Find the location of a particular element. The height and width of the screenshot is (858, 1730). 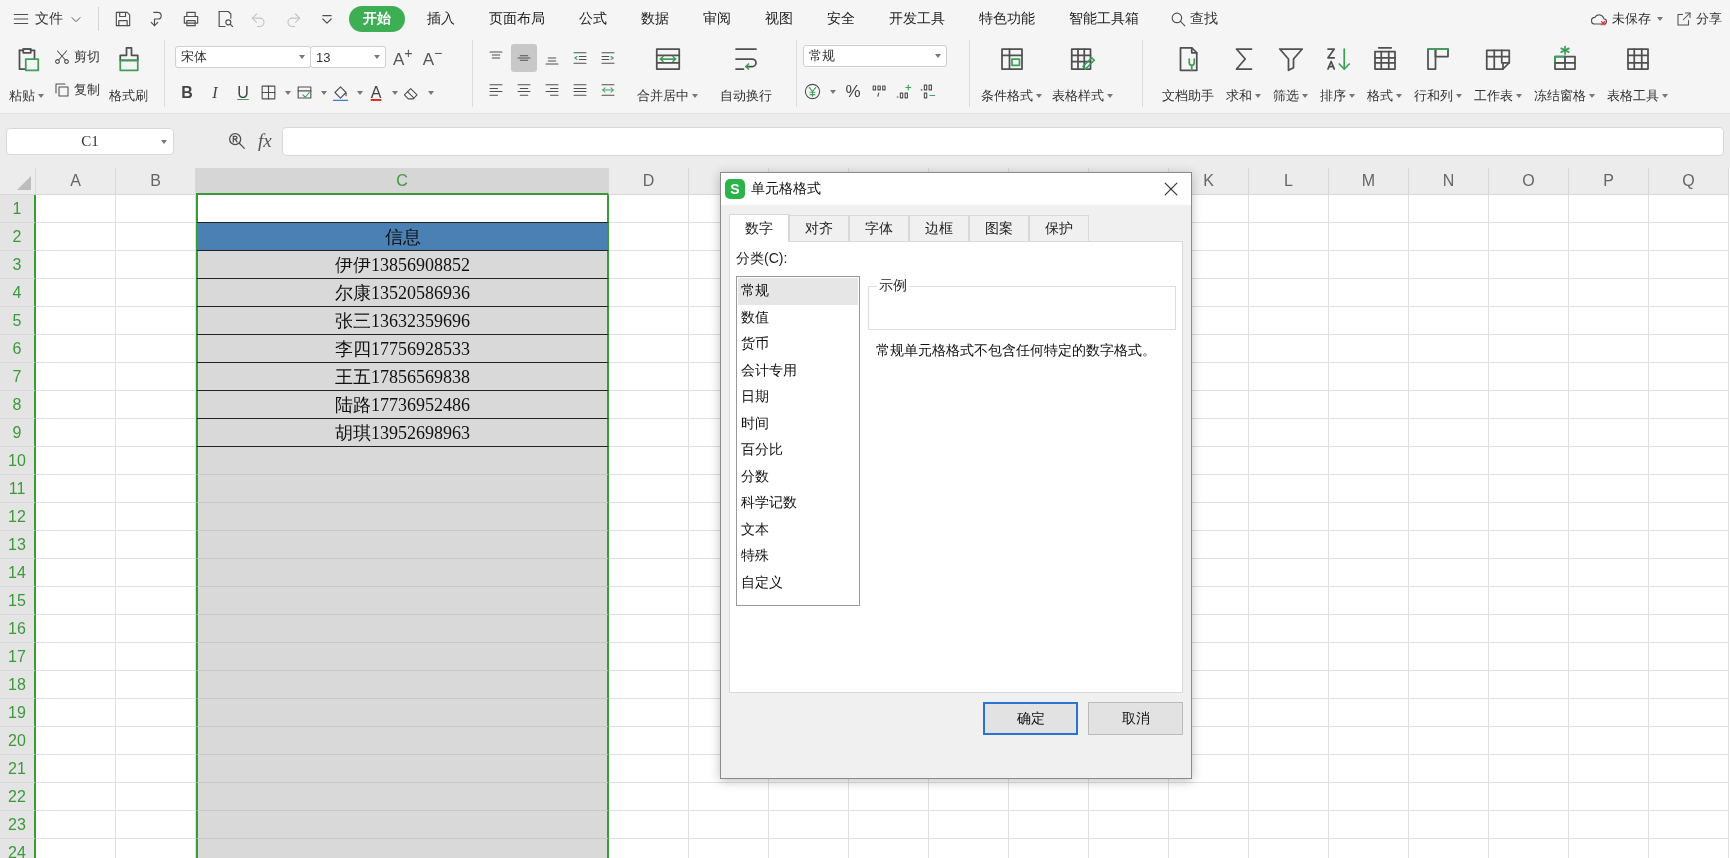

column-header: M is located at coordinates (1369, 181).